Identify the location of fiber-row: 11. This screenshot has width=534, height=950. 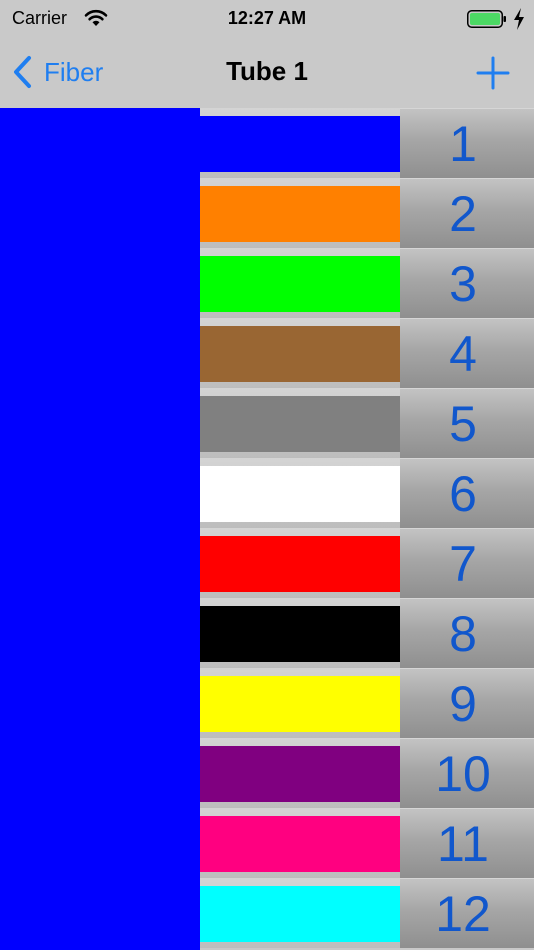
(367, 843).